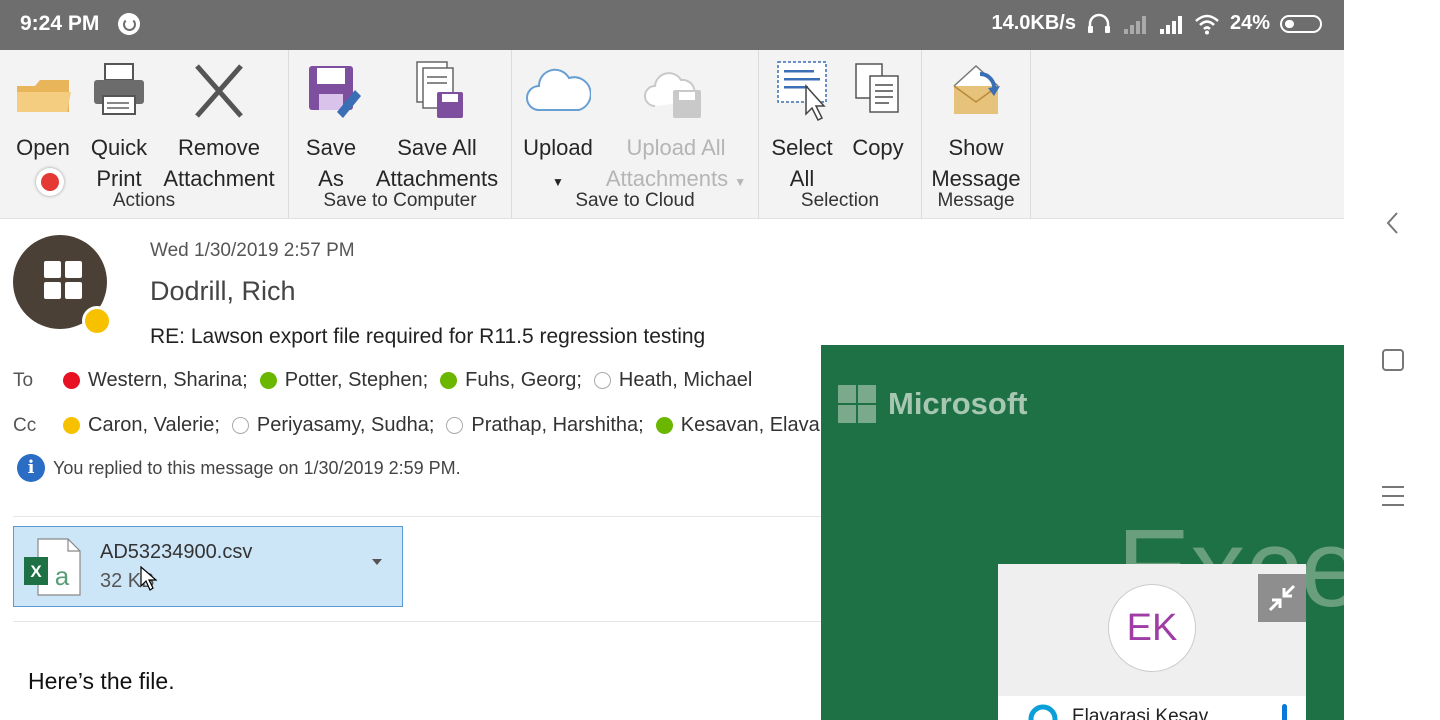 The image size is (1440, 720). I want to click on cloud-save-icon, so click(672, 95).